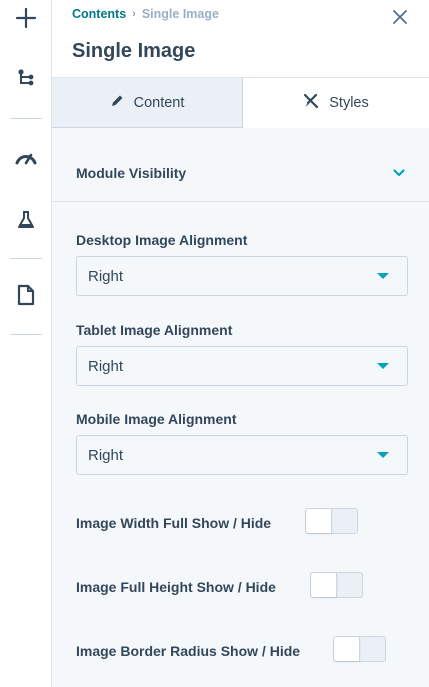  I want to click on add-button, so click(26, 18).